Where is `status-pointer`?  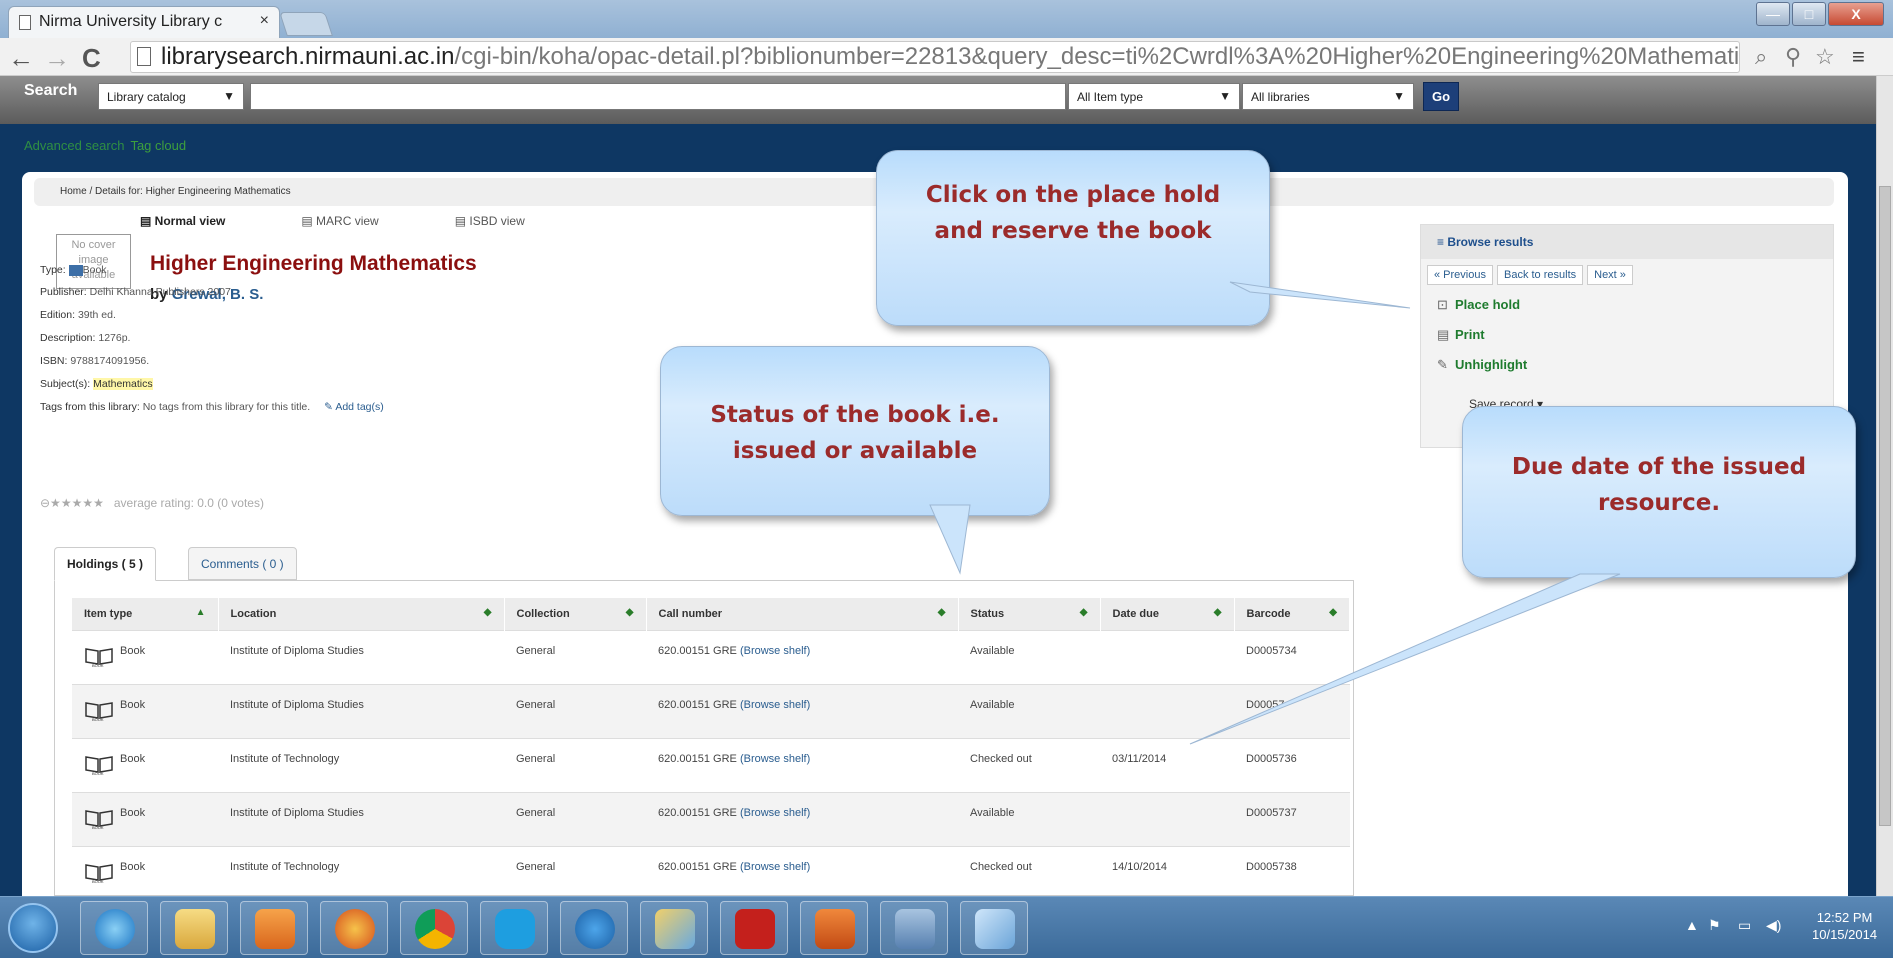 status-pointer is located at coordinates (950, 539).